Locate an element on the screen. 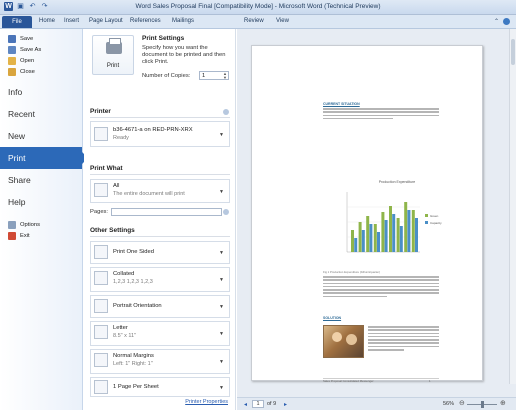 This screenshot has height=410, width=516. tab-review: Review is located at coordinates (254, 21).